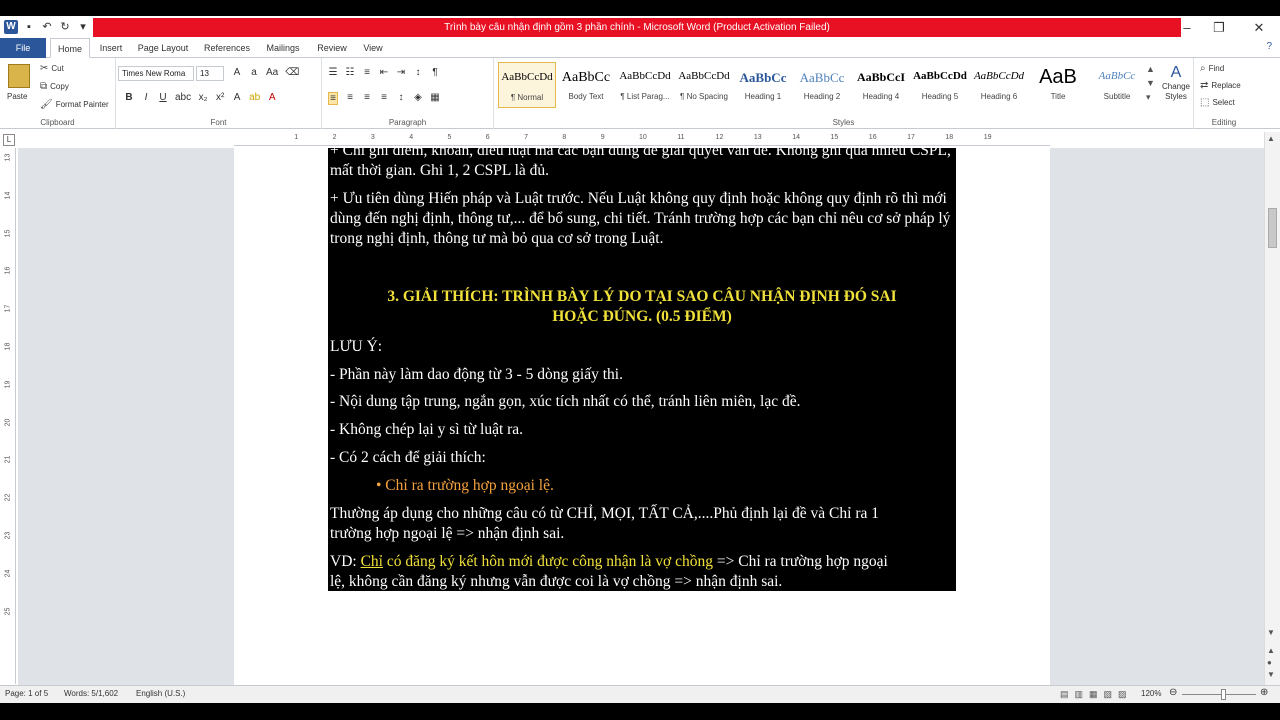 This screenshot has width=1280, height=720. I want to click on horizontal-ruler: 1 2 3 4 5 6 7 8 9 10 11 12 13 14 15 16 17 18 19, so click(642, 139).